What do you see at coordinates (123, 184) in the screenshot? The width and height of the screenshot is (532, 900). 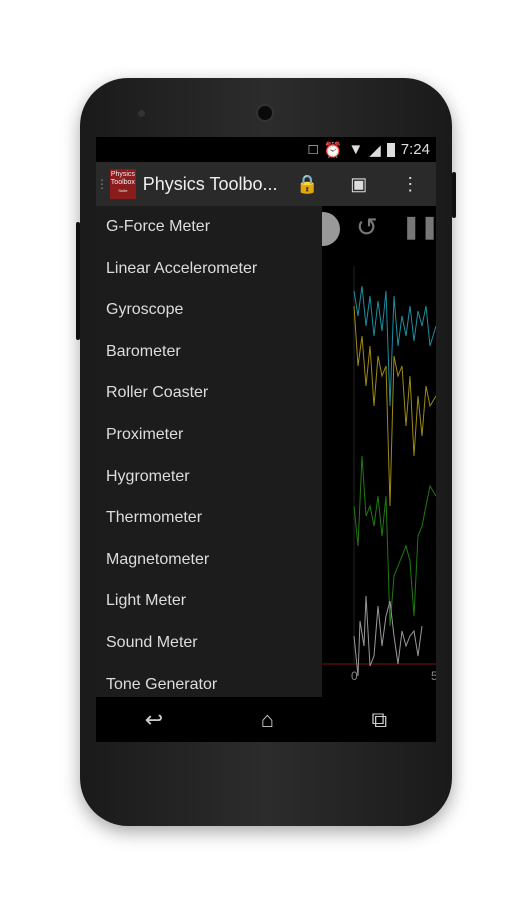 I see `app-logo: Physics Toolbox Suite` at bounding box center [123, 184].